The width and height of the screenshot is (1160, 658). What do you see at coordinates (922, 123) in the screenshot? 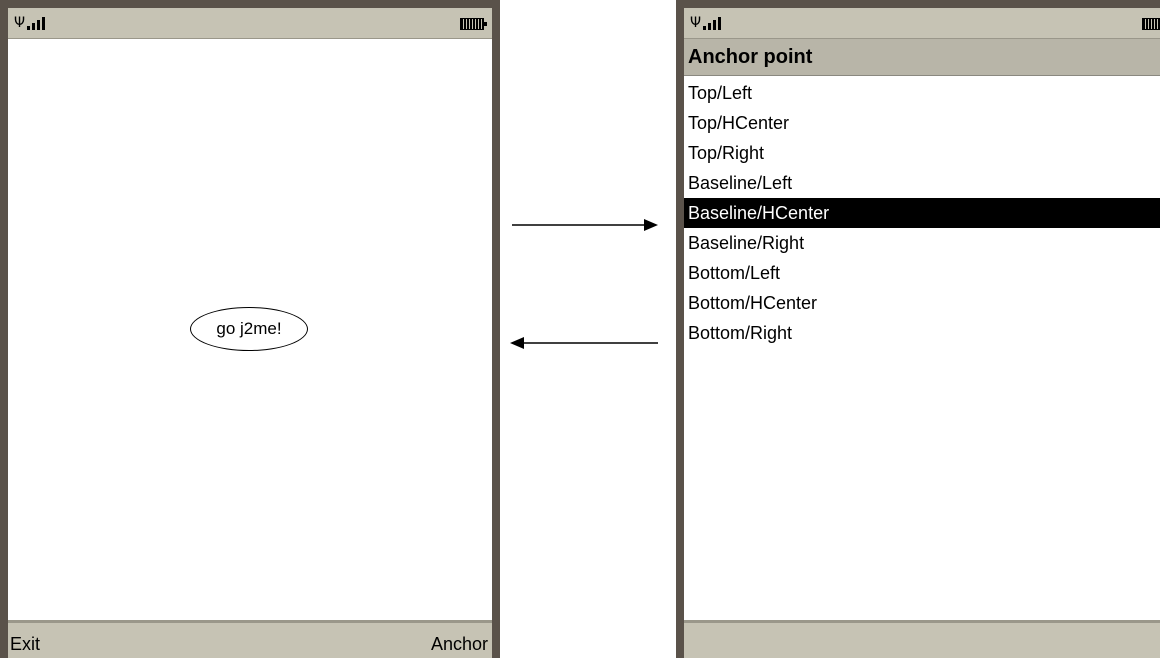
I see `list-item: Top/HCenter` at bounding box center [922, 123].